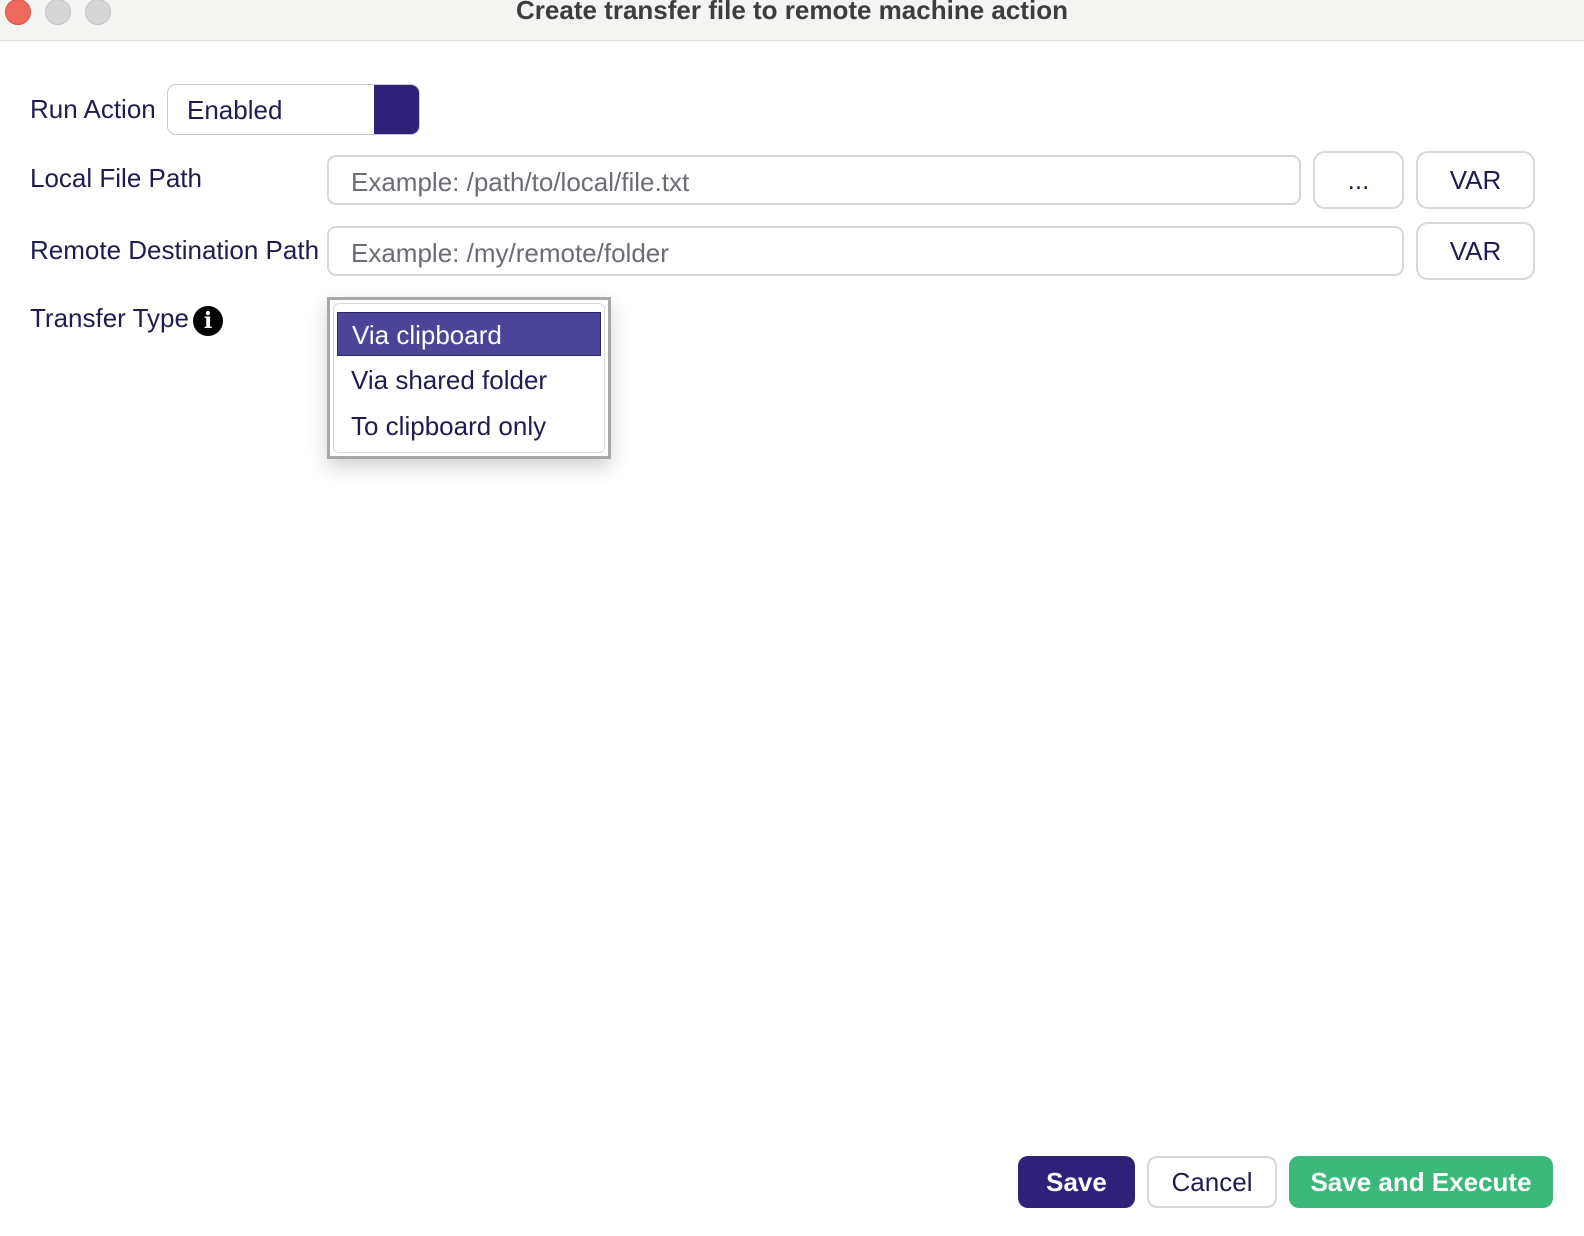 Image resolution: width=1584 pixels, height=1236 pixels. I want to click on transfer-type-label: Transfer Type, so click(109, 318).